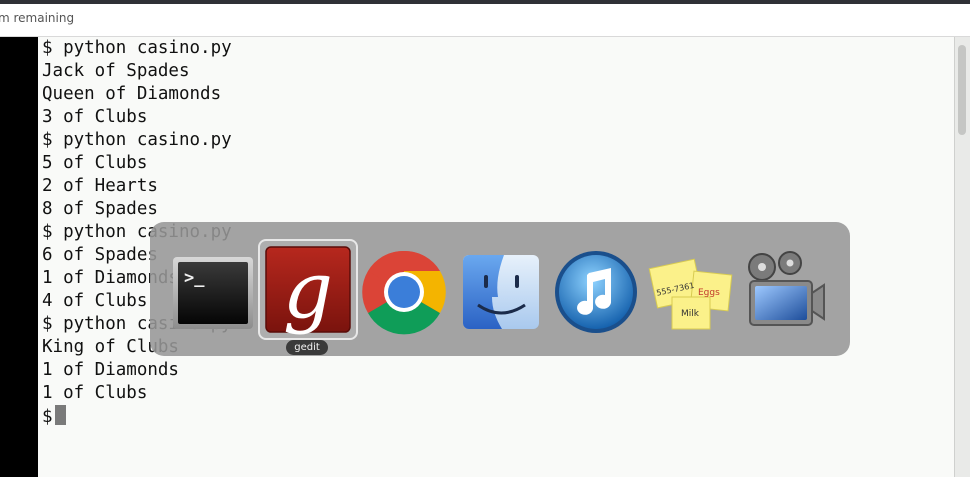 The image size is (970, 477). I want to click on switcher-app-finder, so click(501, 292).